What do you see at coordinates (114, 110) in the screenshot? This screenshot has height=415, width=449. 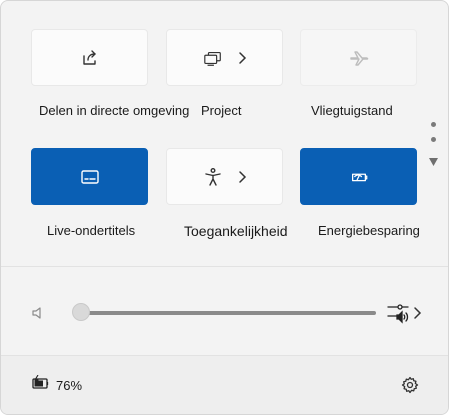 I see `tile-label-nearby-sharing: Delen in directe omgeving` at bounding box center [114, 110].